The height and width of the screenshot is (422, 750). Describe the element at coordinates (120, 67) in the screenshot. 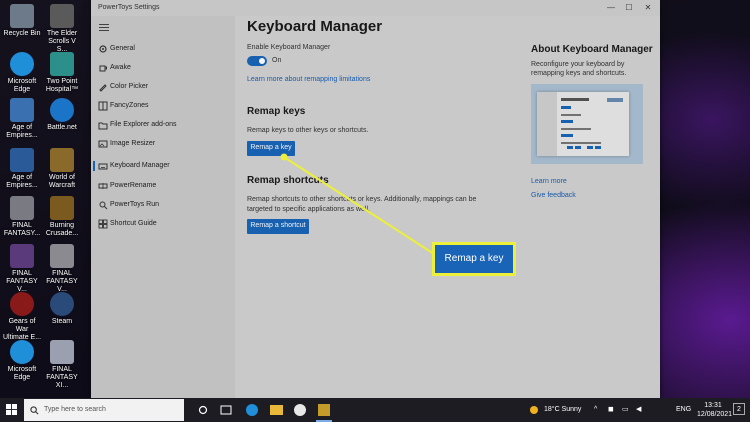

I see `sidebar-item-label: Awake` at that location.